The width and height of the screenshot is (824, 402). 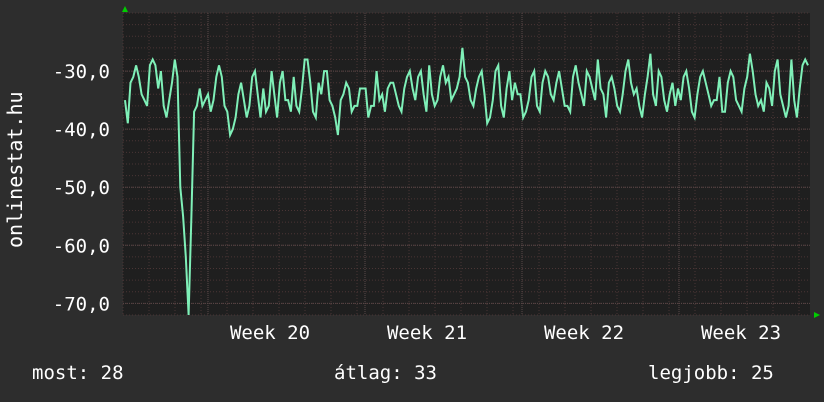 I want to click on y-axis-arrow-icon, so click(x=125, y=9).